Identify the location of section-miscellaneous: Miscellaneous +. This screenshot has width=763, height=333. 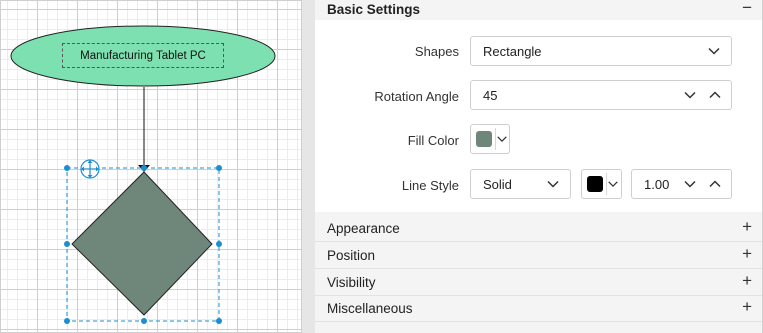
(538, 309).